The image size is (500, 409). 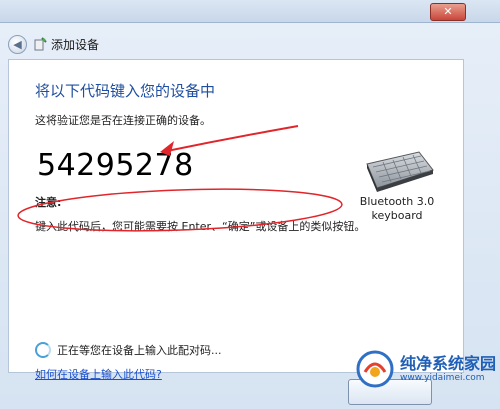 What do you see at coordinates (40, 44) in the screenshot?
I see `add-device-icon` at bounding box center [40, 44].